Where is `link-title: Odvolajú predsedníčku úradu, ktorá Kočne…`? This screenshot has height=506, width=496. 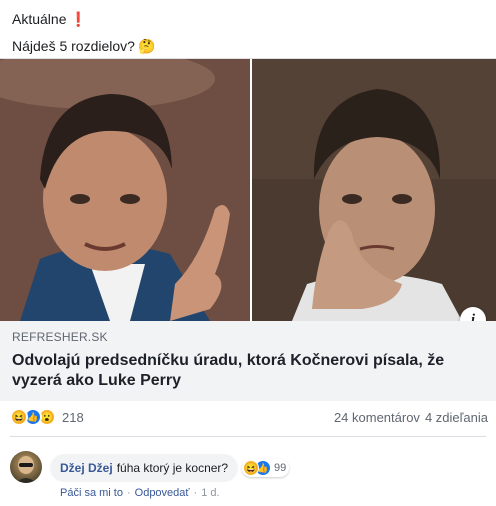
link-title: Odvolajú predsedníčku úradu, ktorá Kočne… is located at coordinates (248, 371).